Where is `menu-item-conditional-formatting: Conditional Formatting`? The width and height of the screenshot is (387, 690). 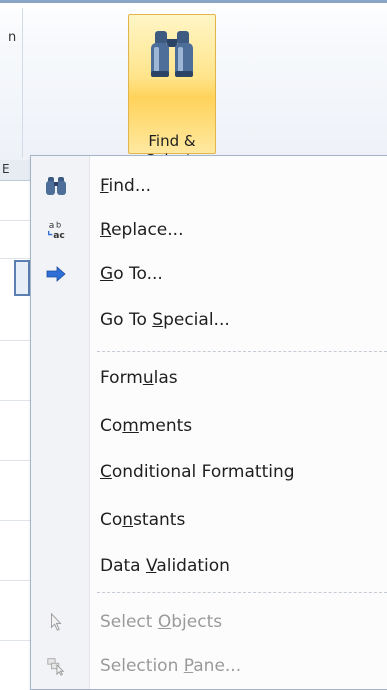 menu-item-conditional-formatting: Conditional Formatting is located at coordinates (209, 472).